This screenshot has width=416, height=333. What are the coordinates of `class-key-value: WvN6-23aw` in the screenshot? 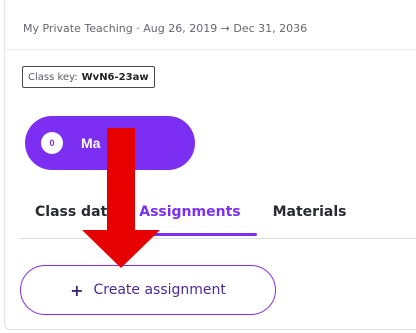 It's located at (115, 77).